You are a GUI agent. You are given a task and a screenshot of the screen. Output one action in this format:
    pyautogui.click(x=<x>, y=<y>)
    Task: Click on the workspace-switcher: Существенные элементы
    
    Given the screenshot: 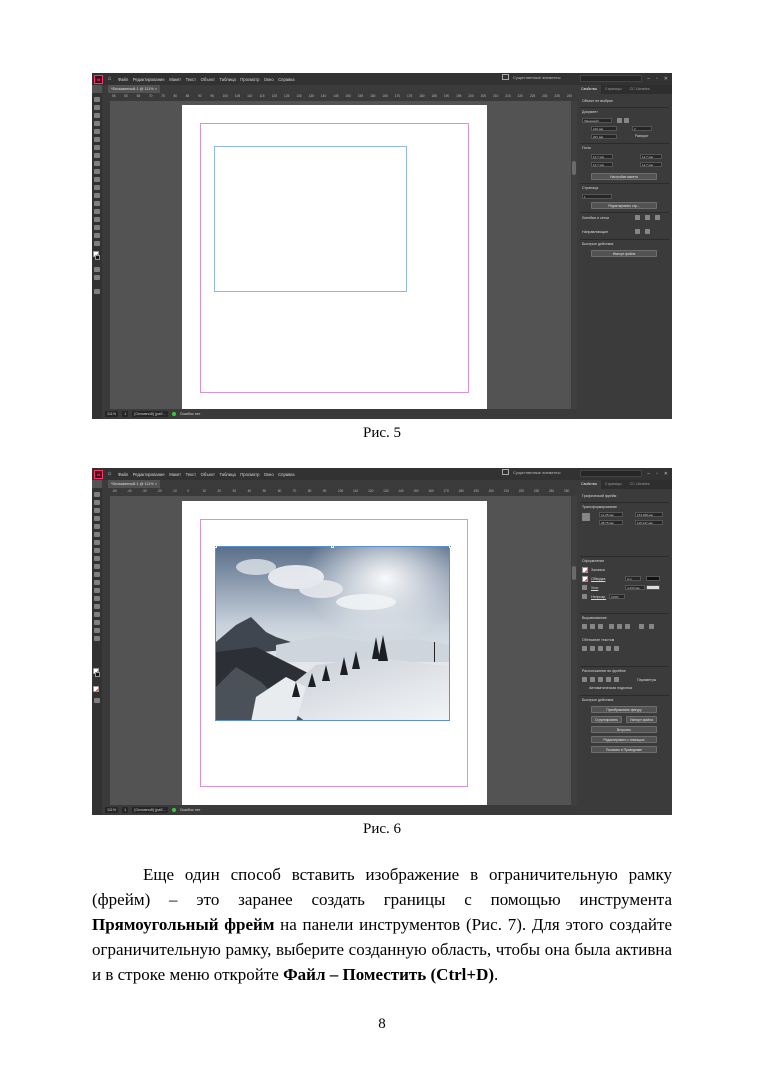 What is the action you would take?
    pyautogui.click(x=531, y=77)
    